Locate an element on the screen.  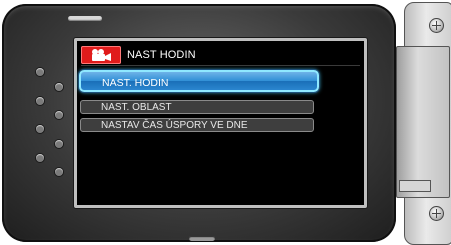
menu-item-label: NASTAV ČAS ÚSPORY VE DNE is located at coordinates (174, 125).